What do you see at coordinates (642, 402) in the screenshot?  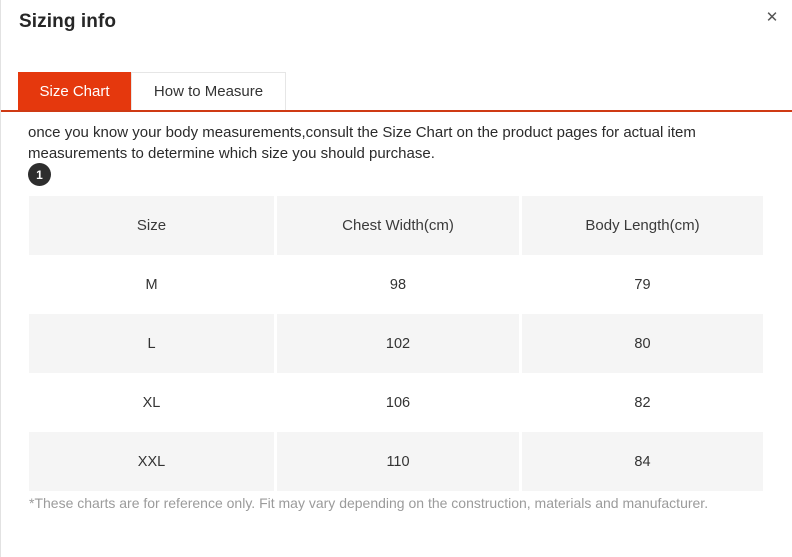 I see `table-cell: 82` at bounding box center [642, 402].